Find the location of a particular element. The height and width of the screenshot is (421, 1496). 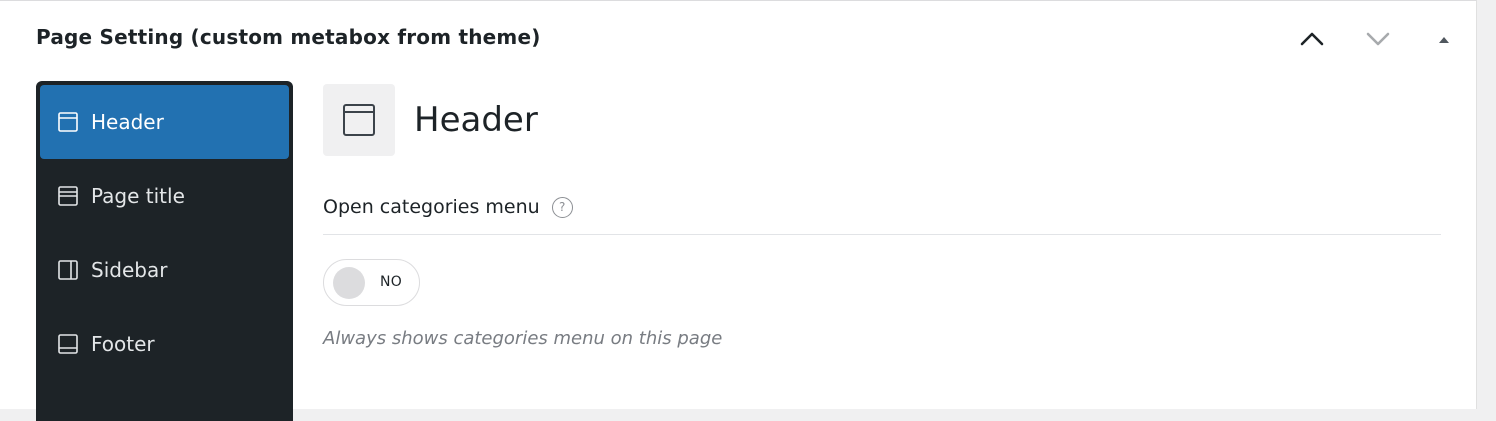

open-categories-toggle: NO is located at coordinates (371, 282).